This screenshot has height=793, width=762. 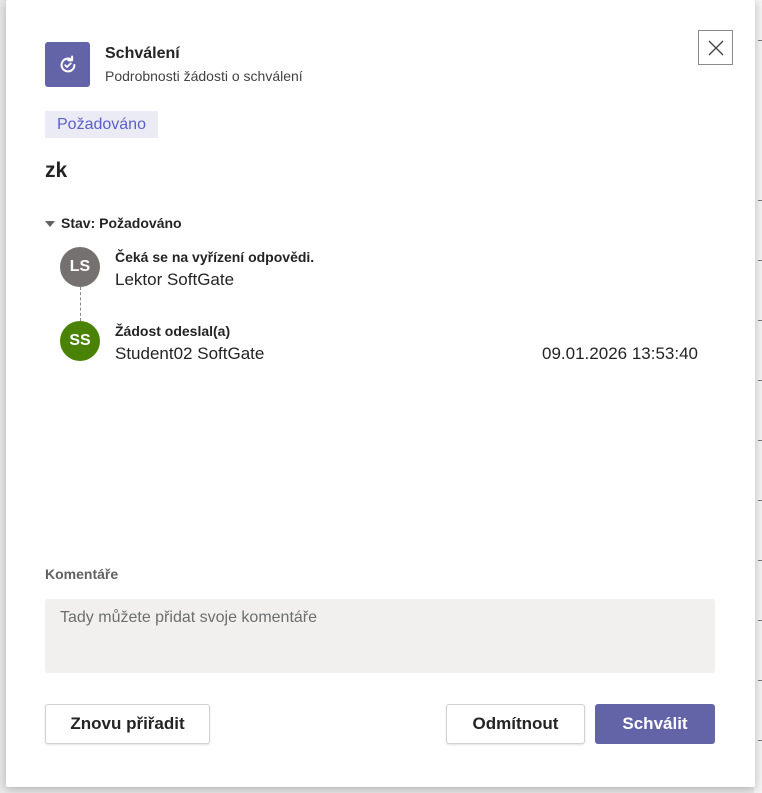 What do you see at coordinates (121, 223) in the screenshot?
I see `status-section-label: Stav: Požadováno` at bounding box center [121, 223].